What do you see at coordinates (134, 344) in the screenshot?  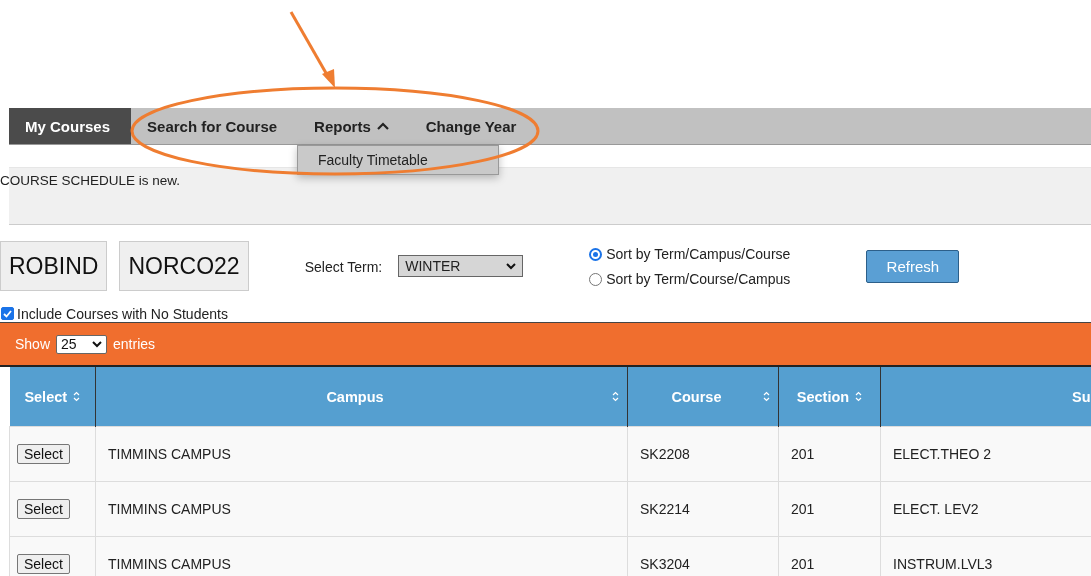 I see `entries-label: entries` at bounding box center [134, 344].